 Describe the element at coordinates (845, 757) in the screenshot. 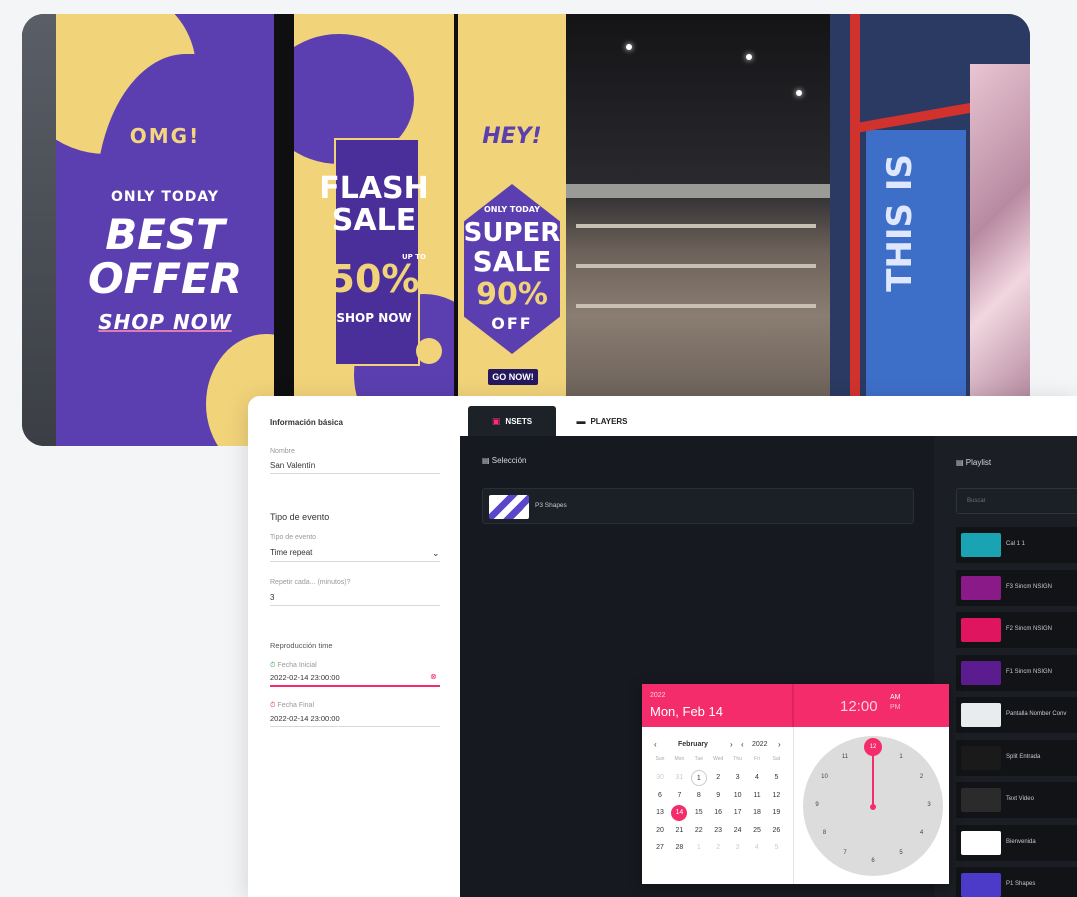

I see `clock-number: 11` at that location.